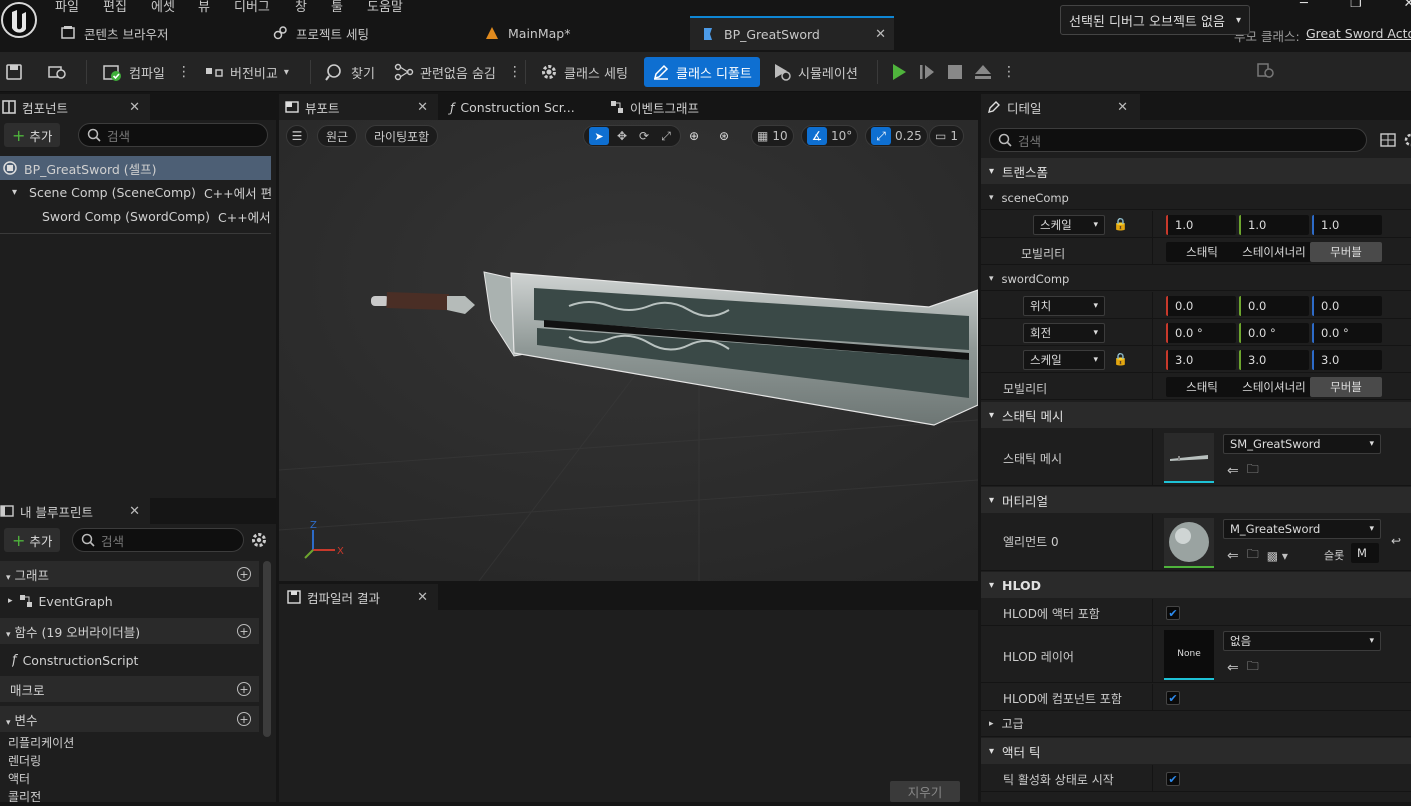  Describe the element at coordinates (163, 7) in the screenshot. I see `menu-asset: 에셋` at that location.